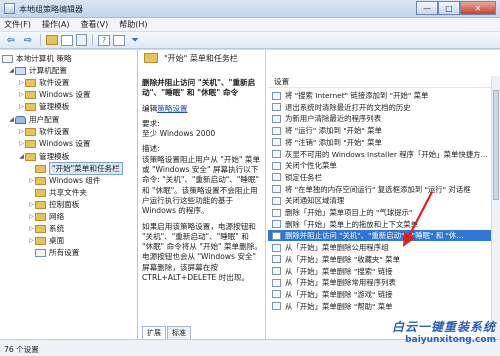 This screenshot has height=356, width=500. I want to click on setting-row: 从「开始」菜单删除 "收藏夹" 菜单, so click(384, 259).